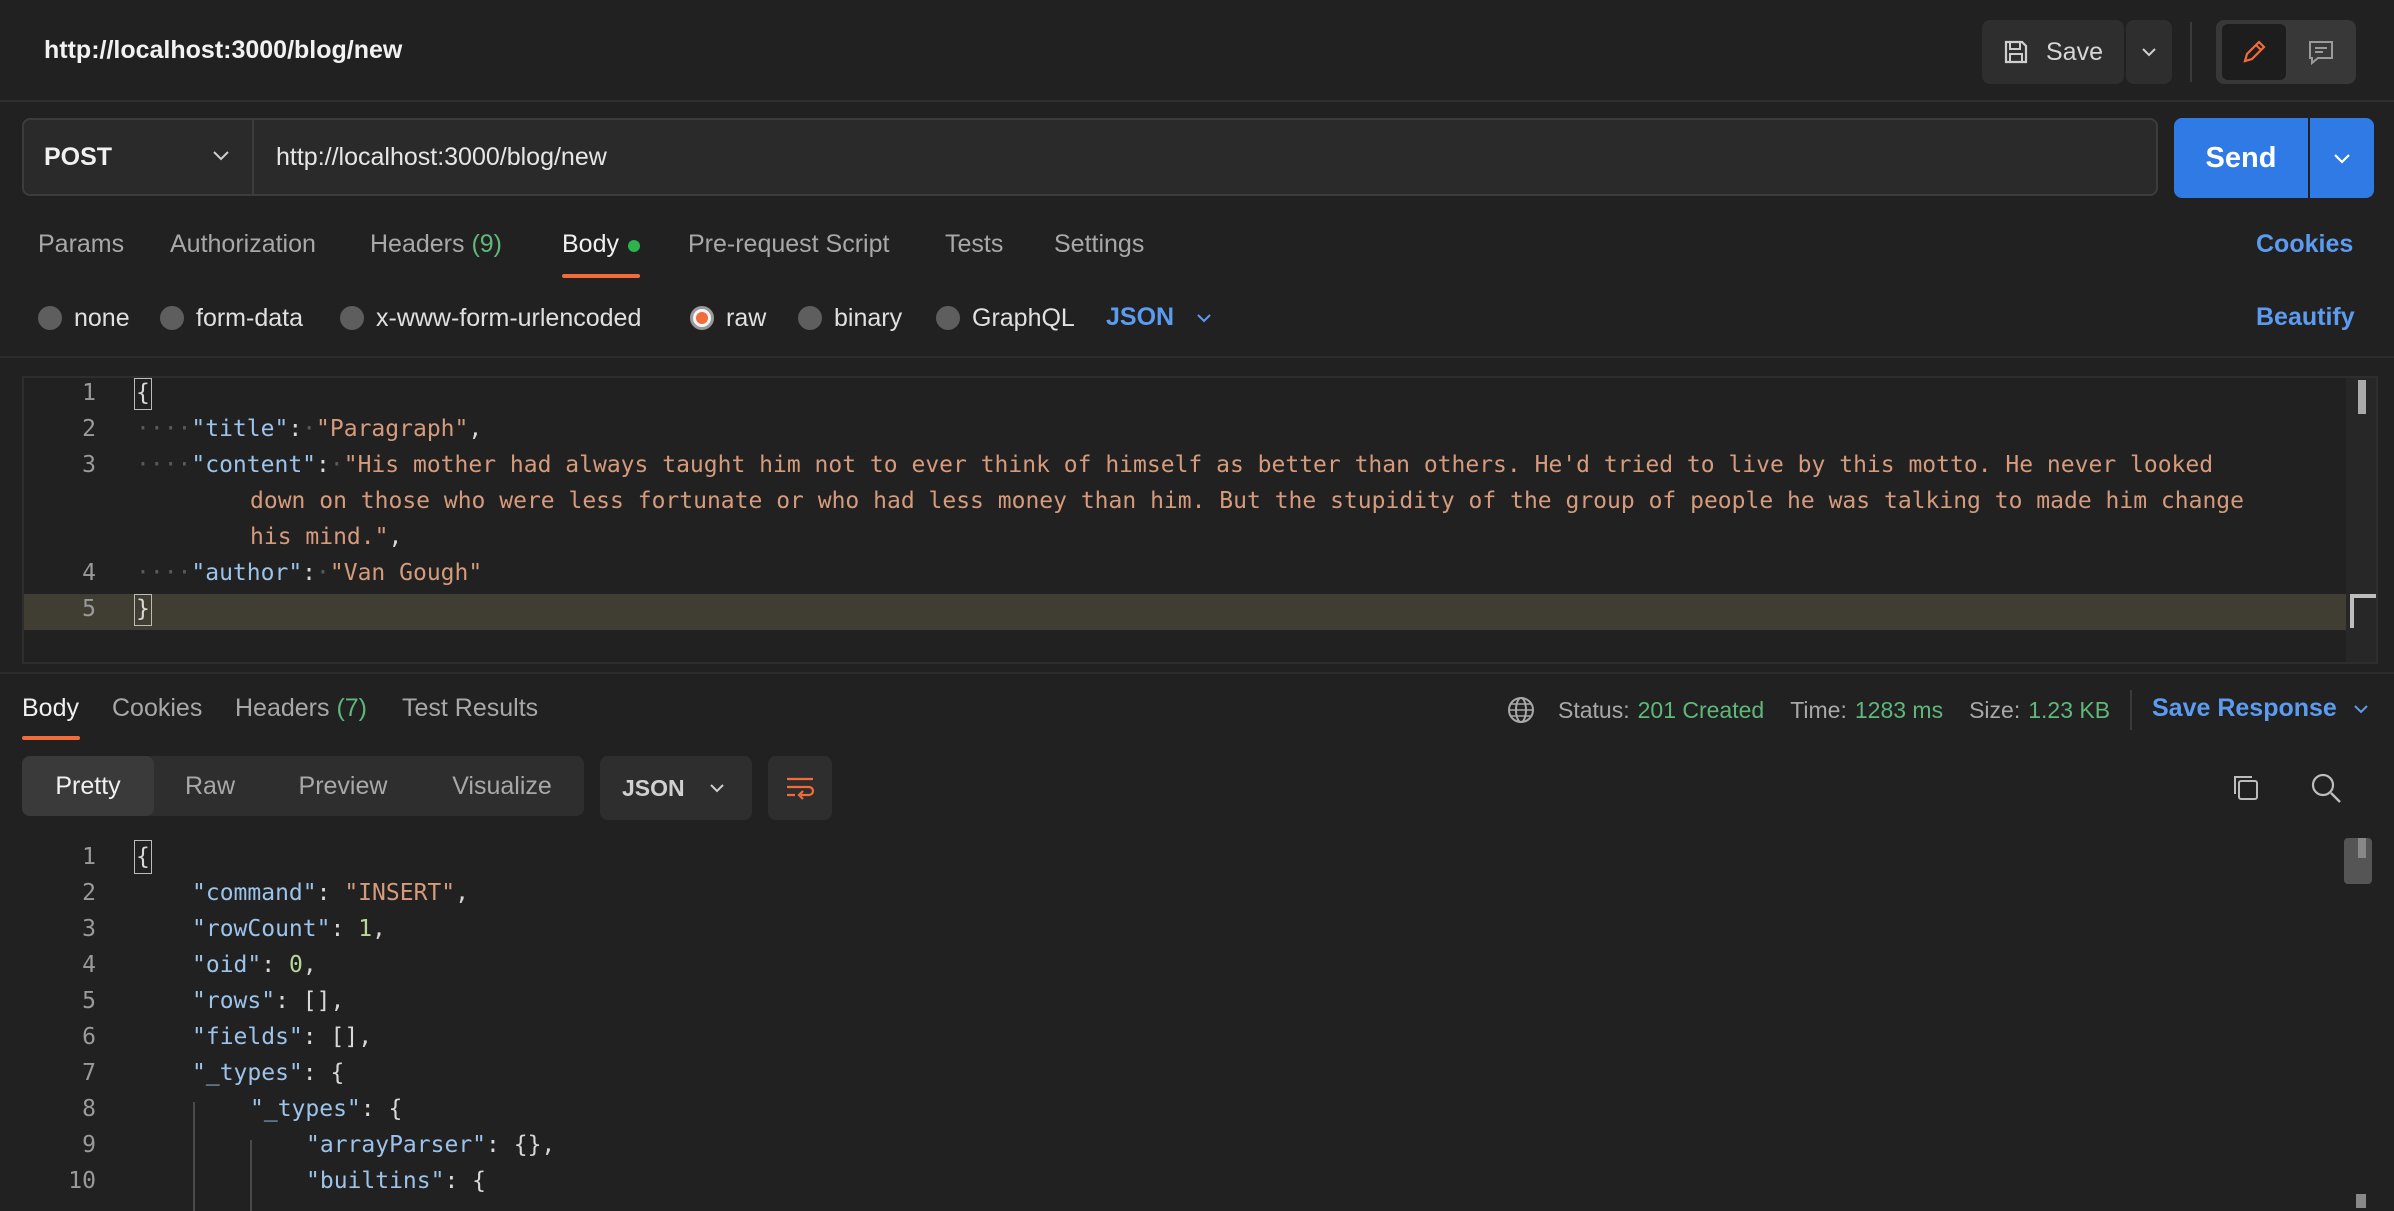  I want to click on code-line: "oid": 0,, so click(254, 965).